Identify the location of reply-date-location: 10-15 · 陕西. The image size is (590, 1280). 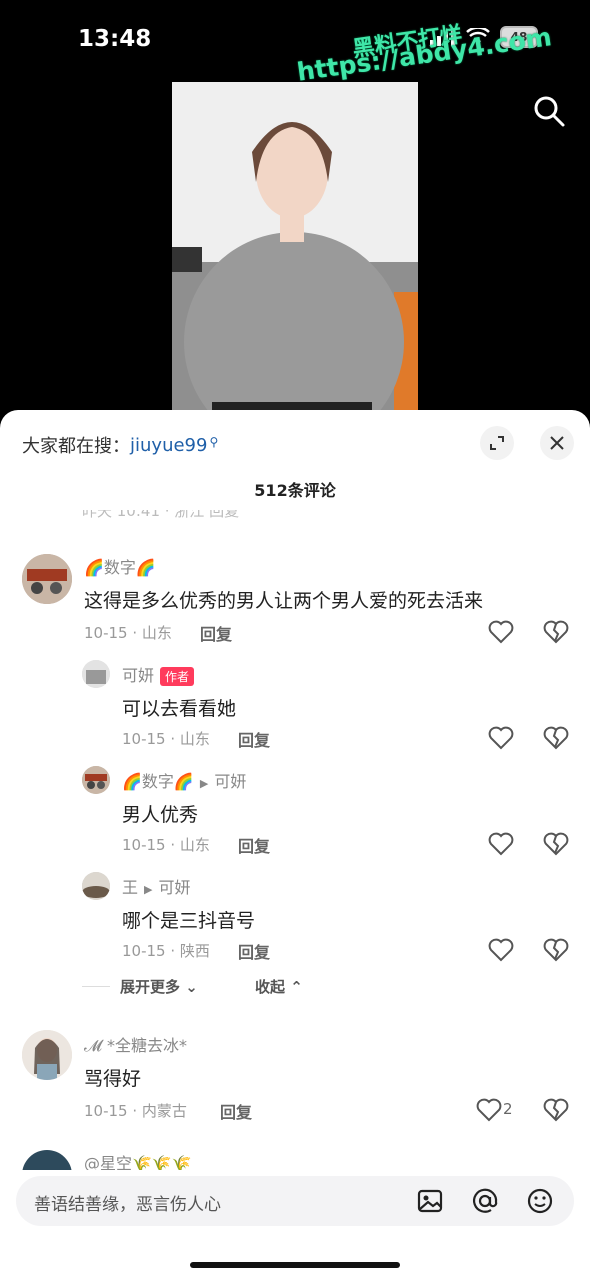
(166, 951).